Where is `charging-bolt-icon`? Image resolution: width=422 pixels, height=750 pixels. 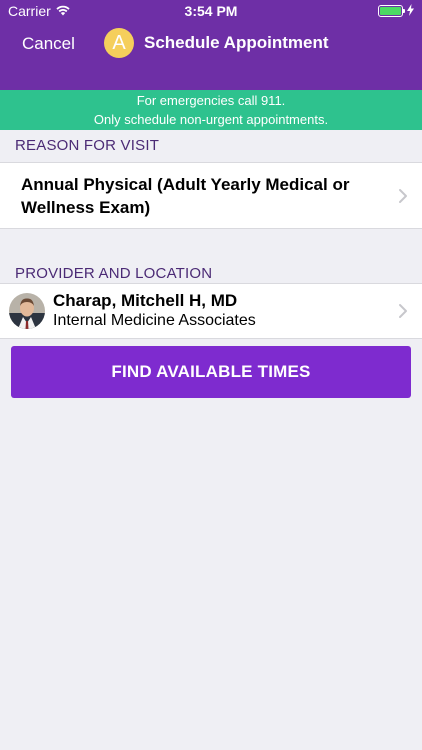 charging-bolt-icon is located at coordinates (410, 11).